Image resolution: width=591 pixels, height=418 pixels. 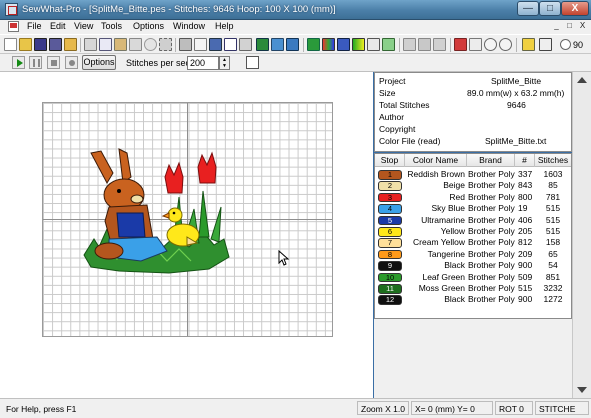 What do you see at coordinates (424, 44) in the screenshot?
I see `thread-lines-icon` at bounding box center [424, 44].